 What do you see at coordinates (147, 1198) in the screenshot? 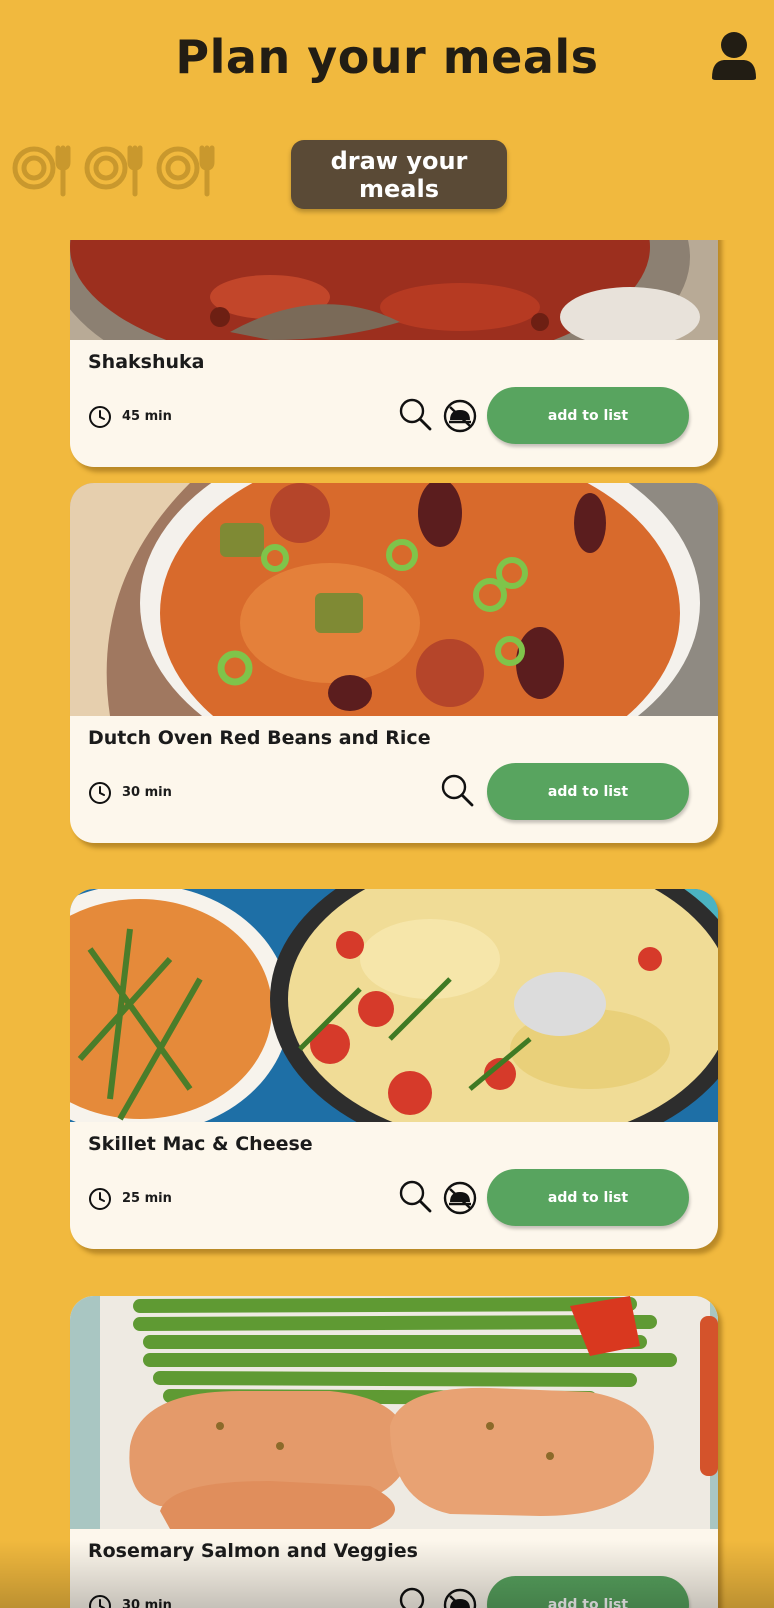
I see `cook-time: 25 min` at bounding box center [147, 1198].